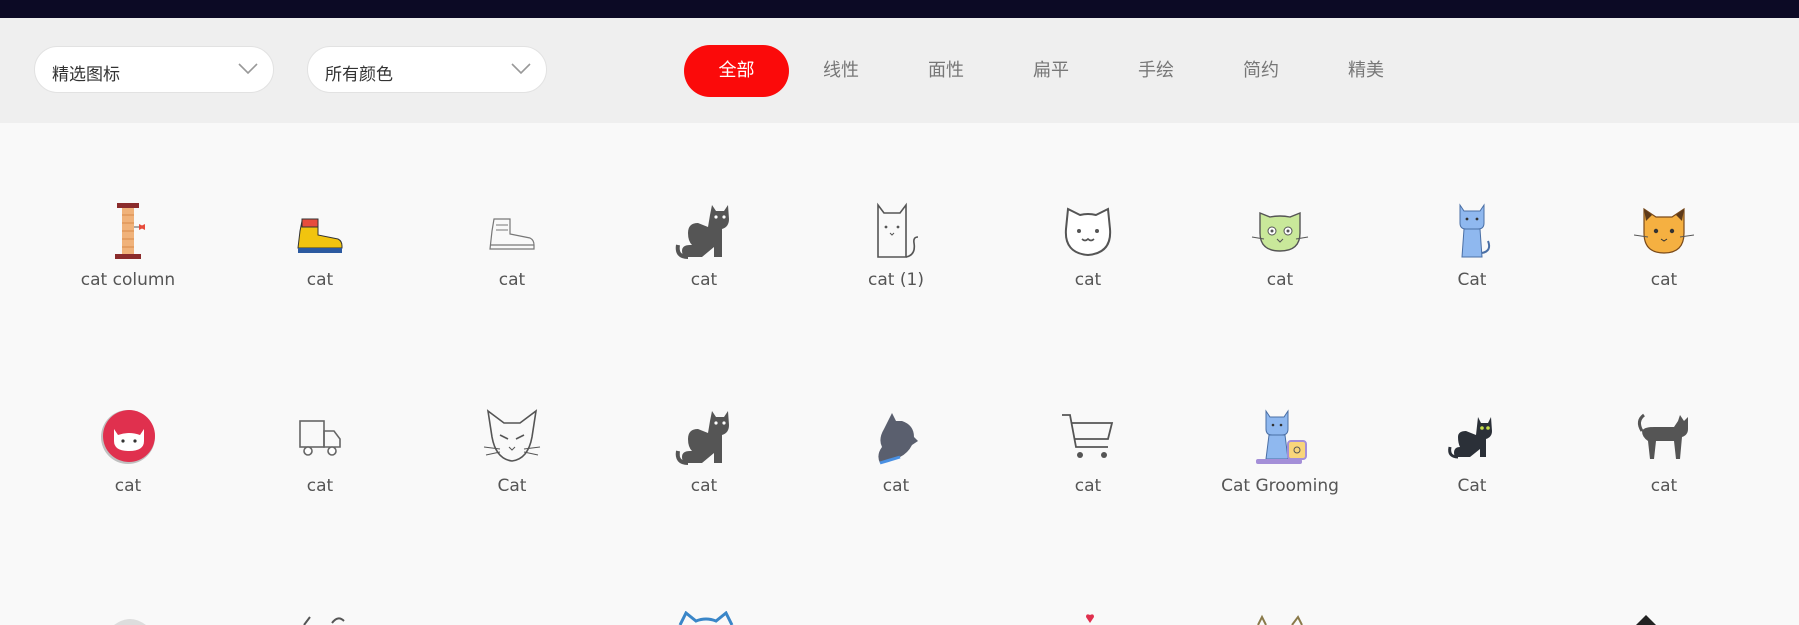 The image size is (1799, 625). Describe the element at coordinates (1366, 71) in the screenshot. I see `tab-exquisite: 精美` at that location.